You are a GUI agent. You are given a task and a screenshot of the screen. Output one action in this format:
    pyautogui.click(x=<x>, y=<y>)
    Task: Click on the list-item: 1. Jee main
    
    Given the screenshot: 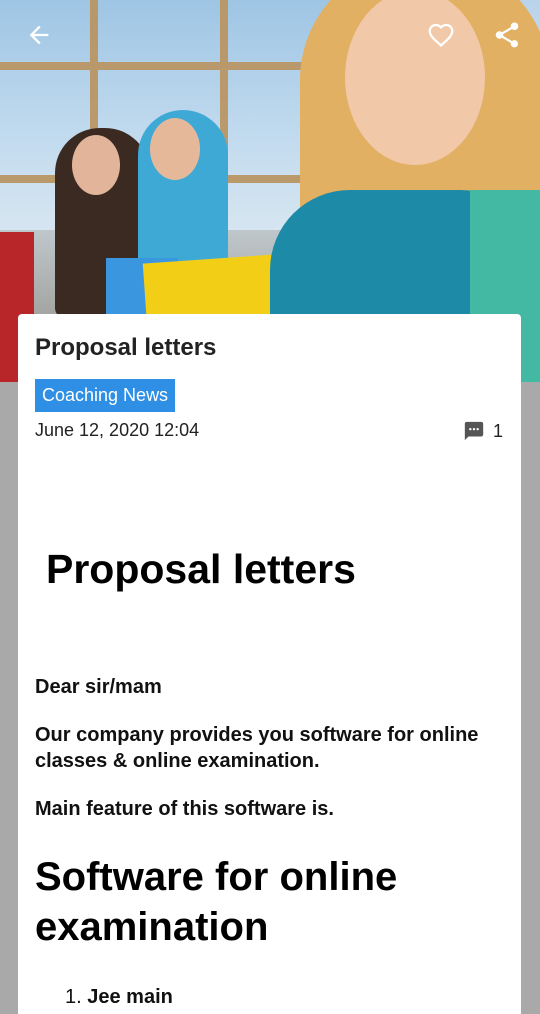 What is the action you would take?
    pyautogui.click(x=119, y=997)
    